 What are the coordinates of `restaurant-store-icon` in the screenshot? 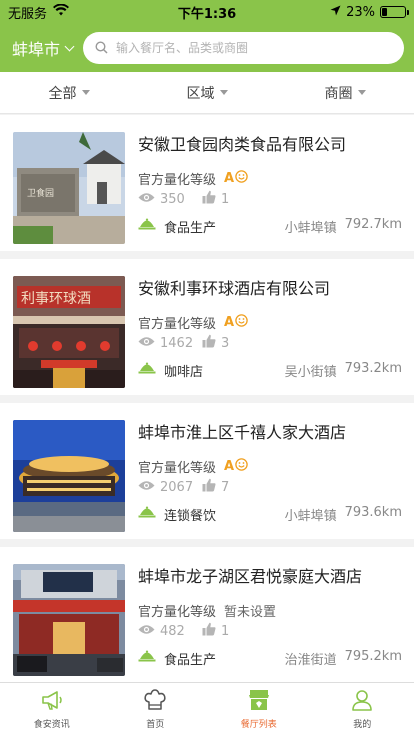 It's located at (259, 701).